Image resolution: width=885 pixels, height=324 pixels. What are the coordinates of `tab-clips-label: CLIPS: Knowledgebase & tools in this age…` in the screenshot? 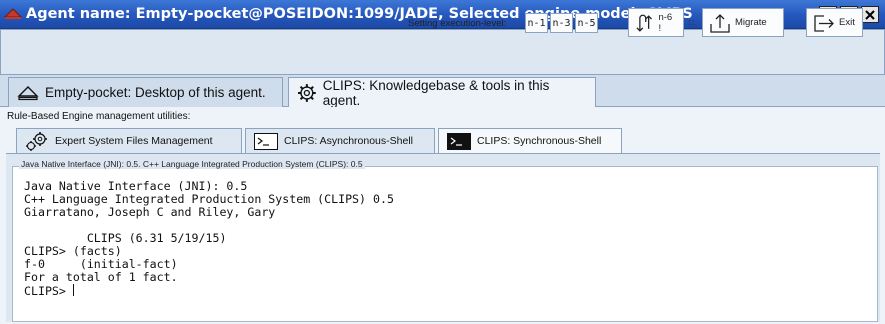 It's located at (436, 93).